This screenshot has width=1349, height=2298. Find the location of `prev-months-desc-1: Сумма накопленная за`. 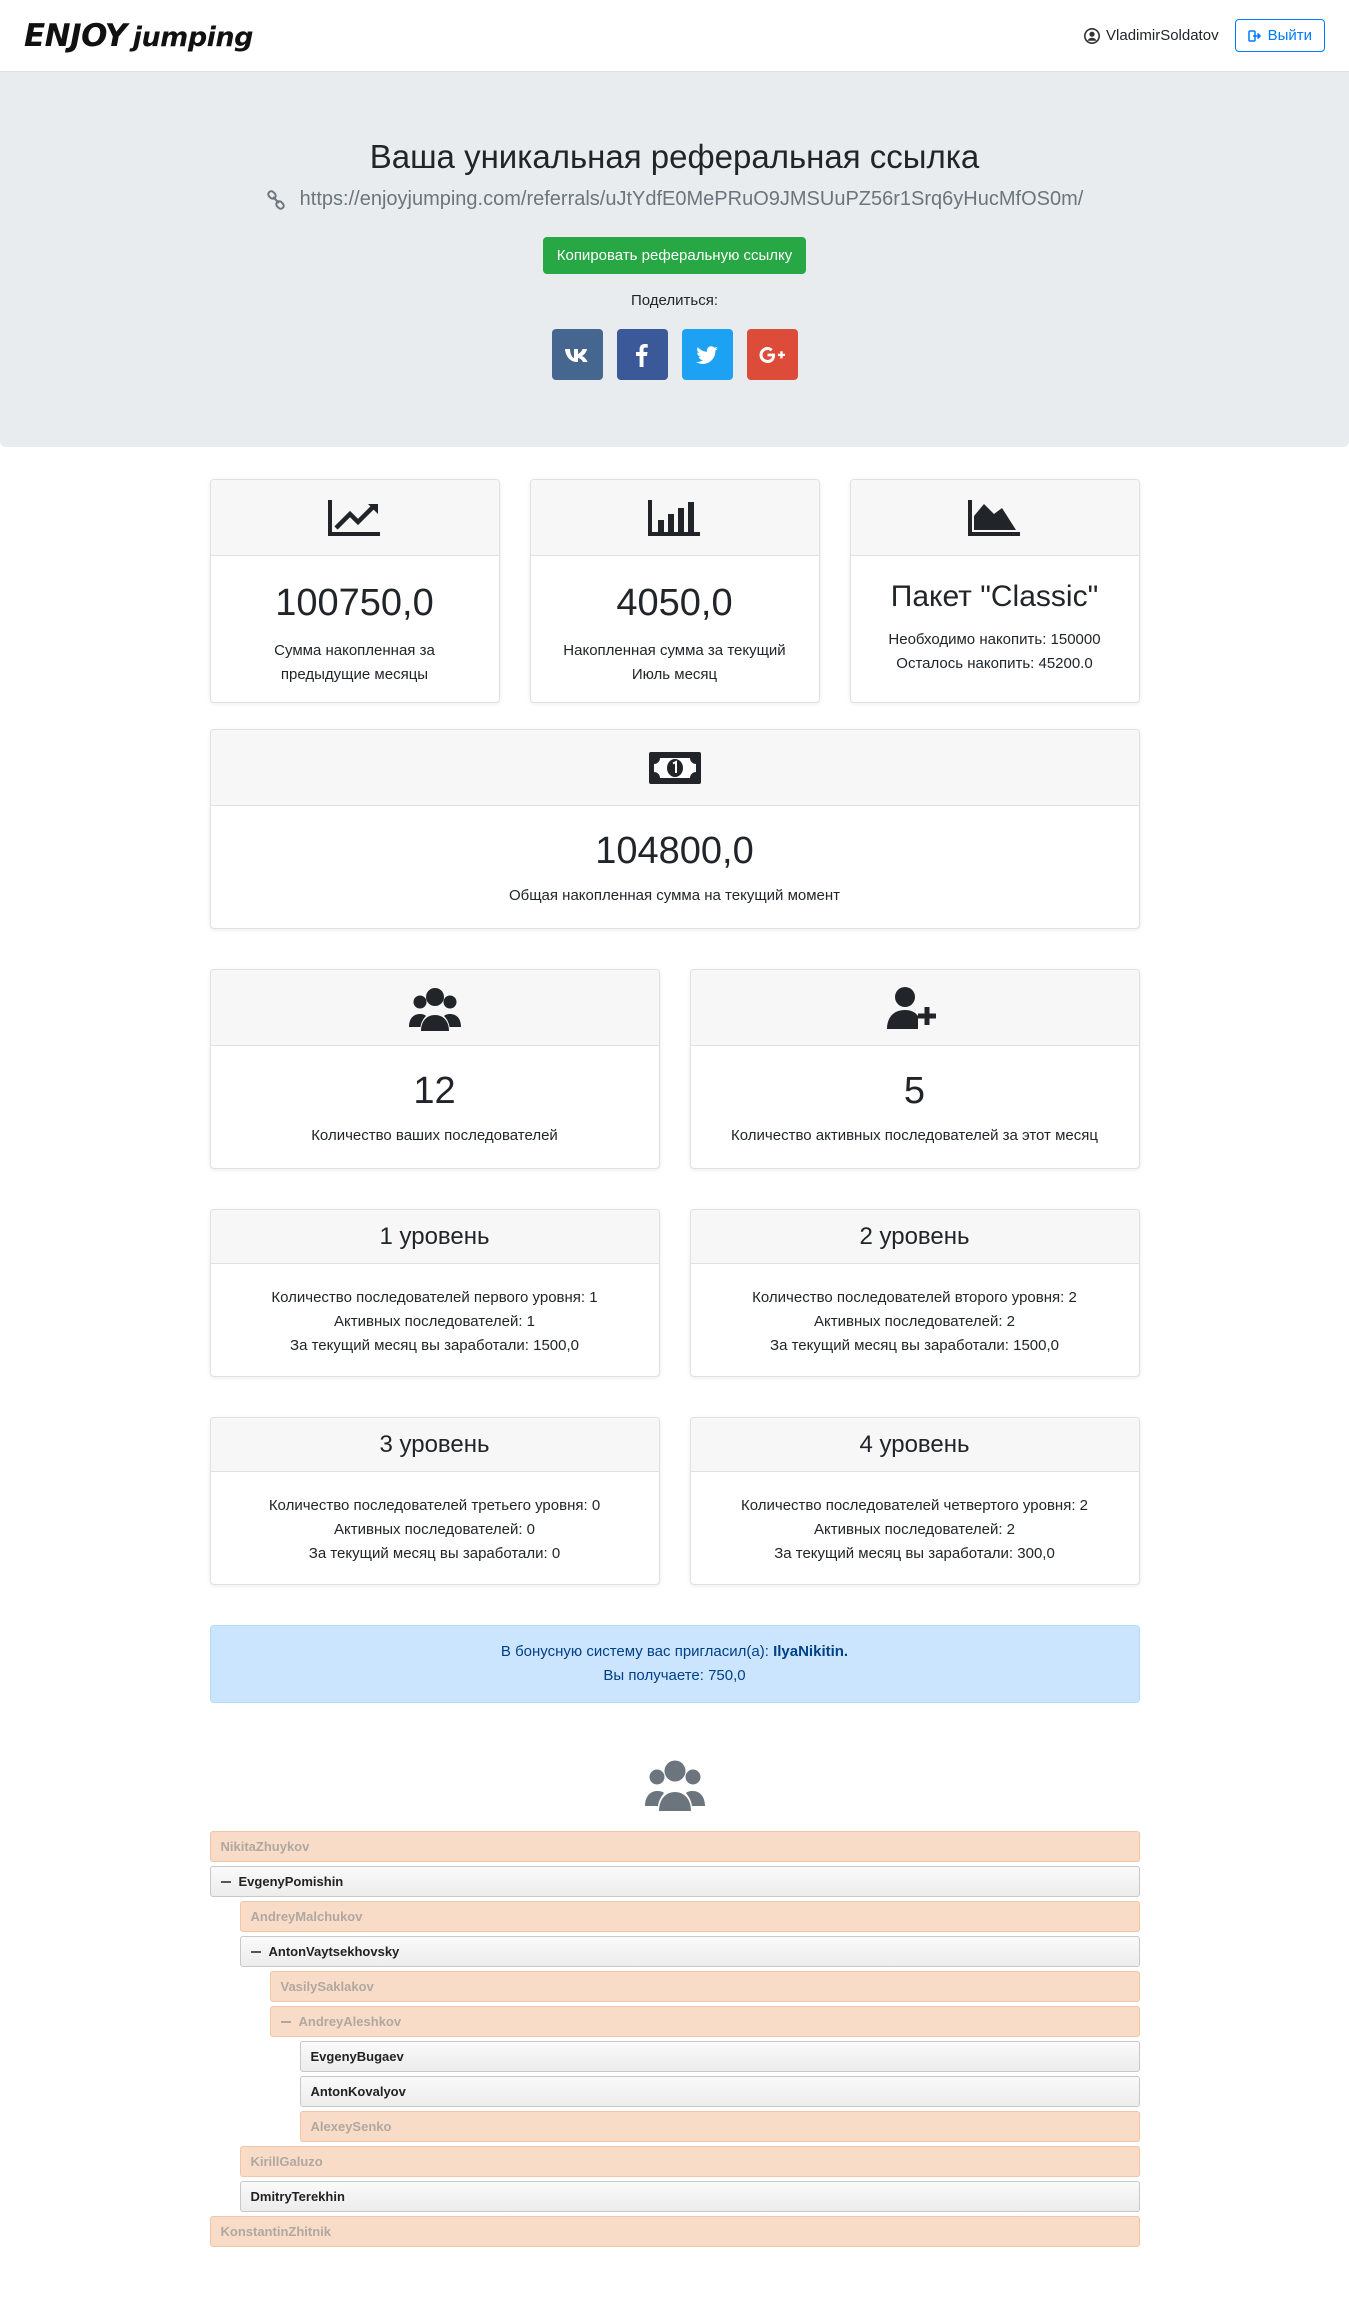

prev-months-desc-1: Сумма накопленная за is located at coordinates (354, 650).